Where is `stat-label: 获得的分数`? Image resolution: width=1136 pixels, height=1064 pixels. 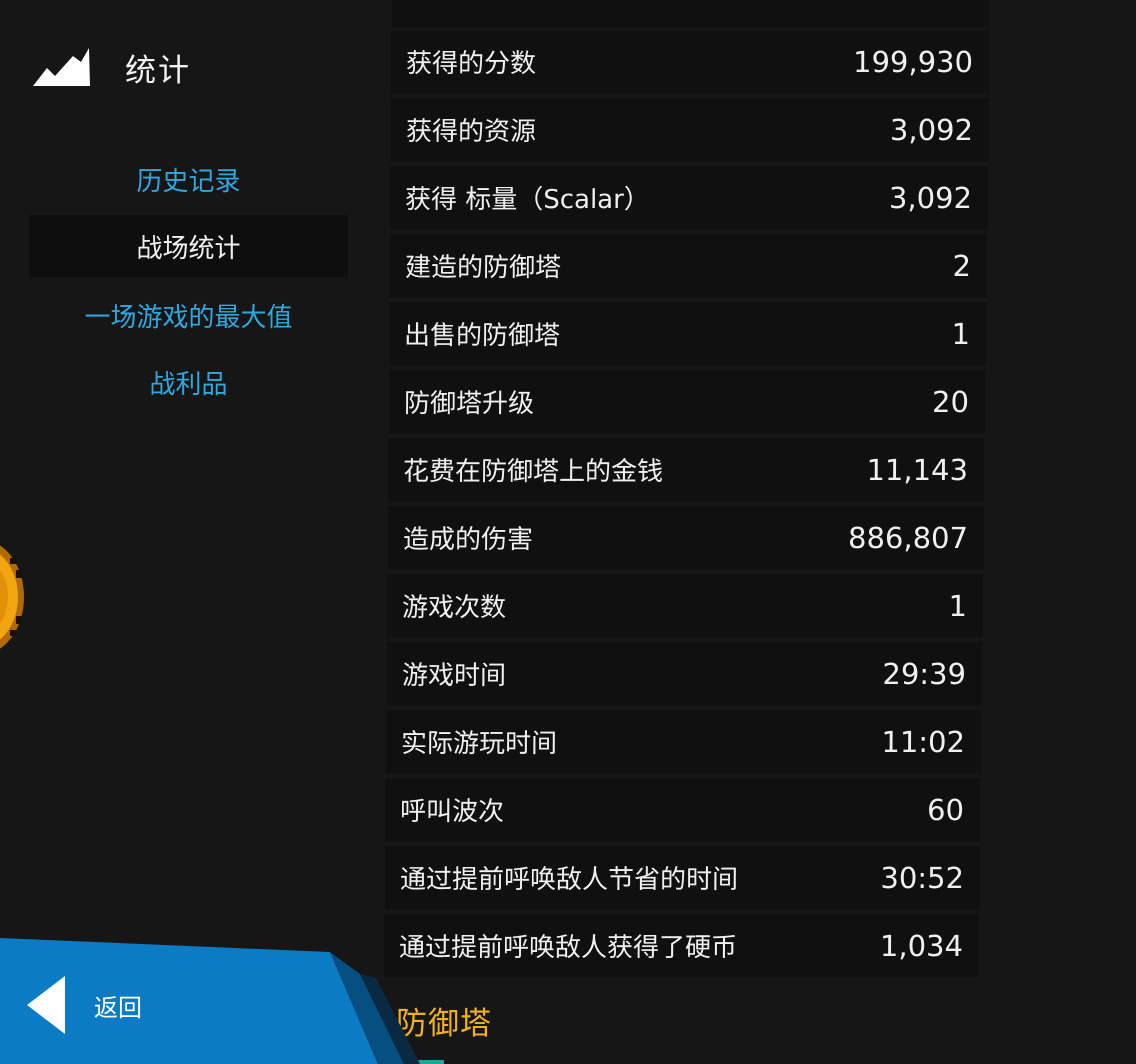
stat-label: 获得的分数 is located at coordinates (471, 64).